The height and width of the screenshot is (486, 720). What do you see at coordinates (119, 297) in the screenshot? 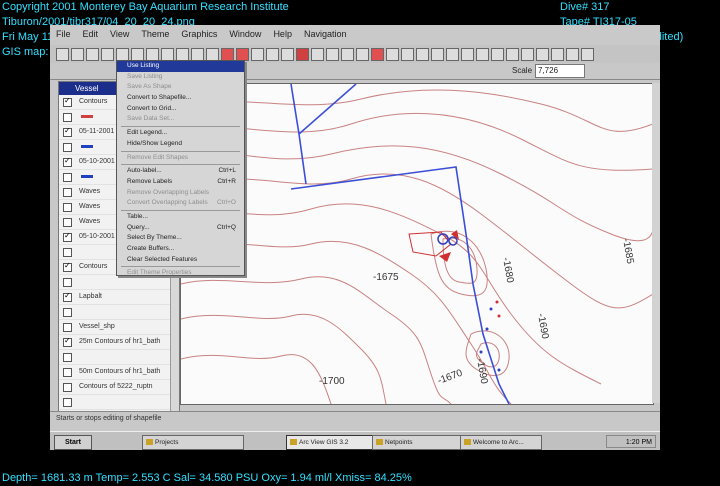
I see `toc-theme-item: Lapbalt` at bounding box center [119, 297].